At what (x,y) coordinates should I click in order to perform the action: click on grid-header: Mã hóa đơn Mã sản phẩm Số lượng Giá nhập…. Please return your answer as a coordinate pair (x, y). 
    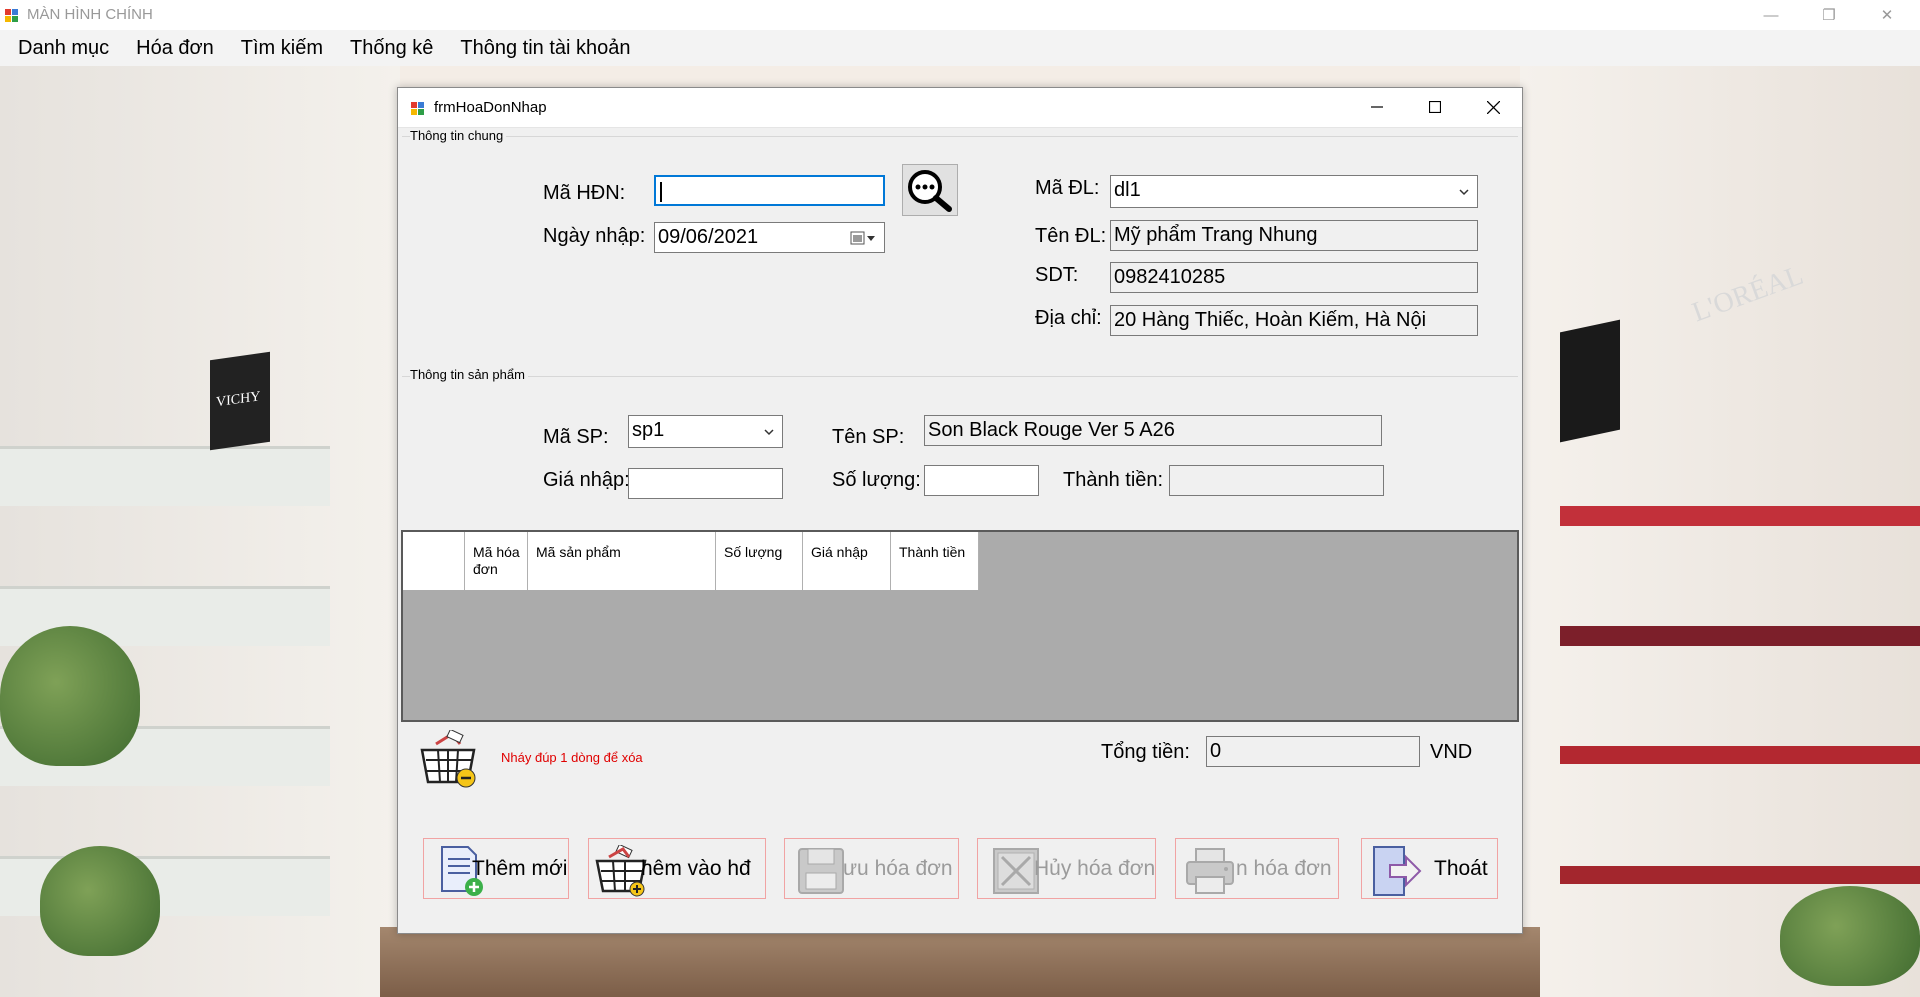
    Looking at the image, I should click on (691, 561).